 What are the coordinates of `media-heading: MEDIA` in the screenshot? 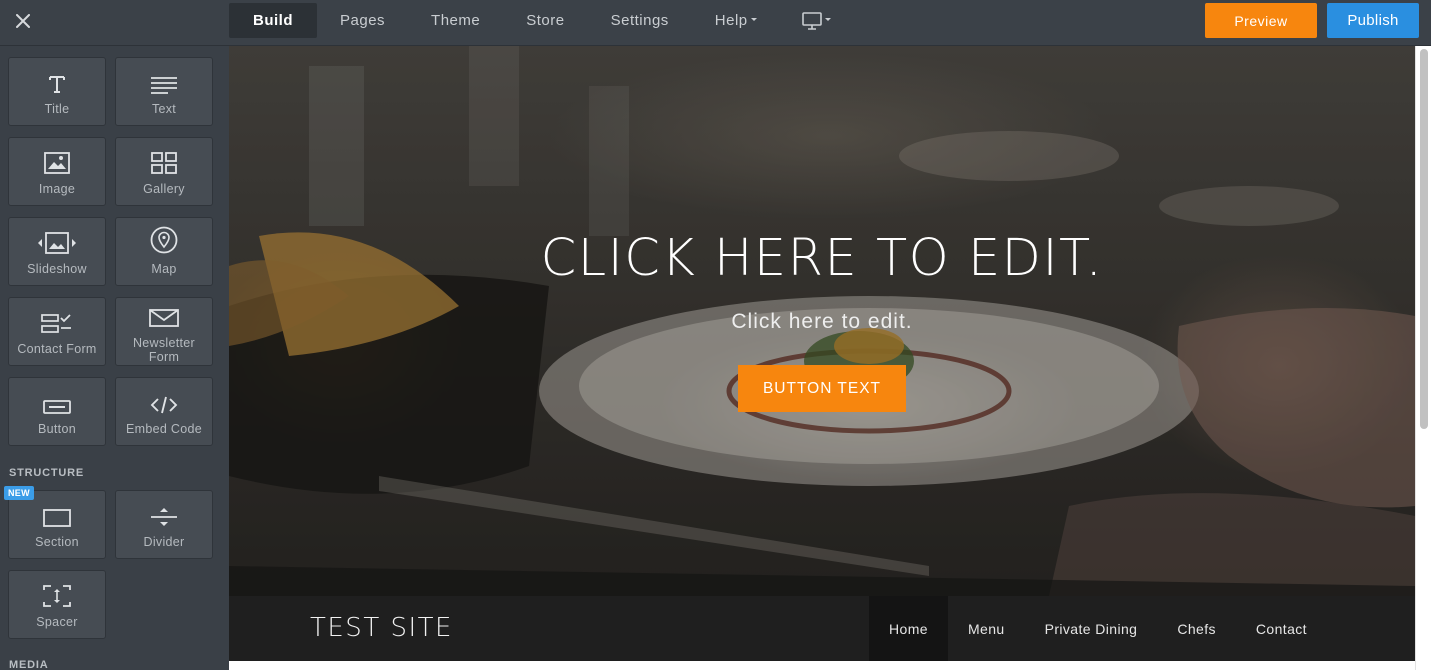 It's located at (29, 664).